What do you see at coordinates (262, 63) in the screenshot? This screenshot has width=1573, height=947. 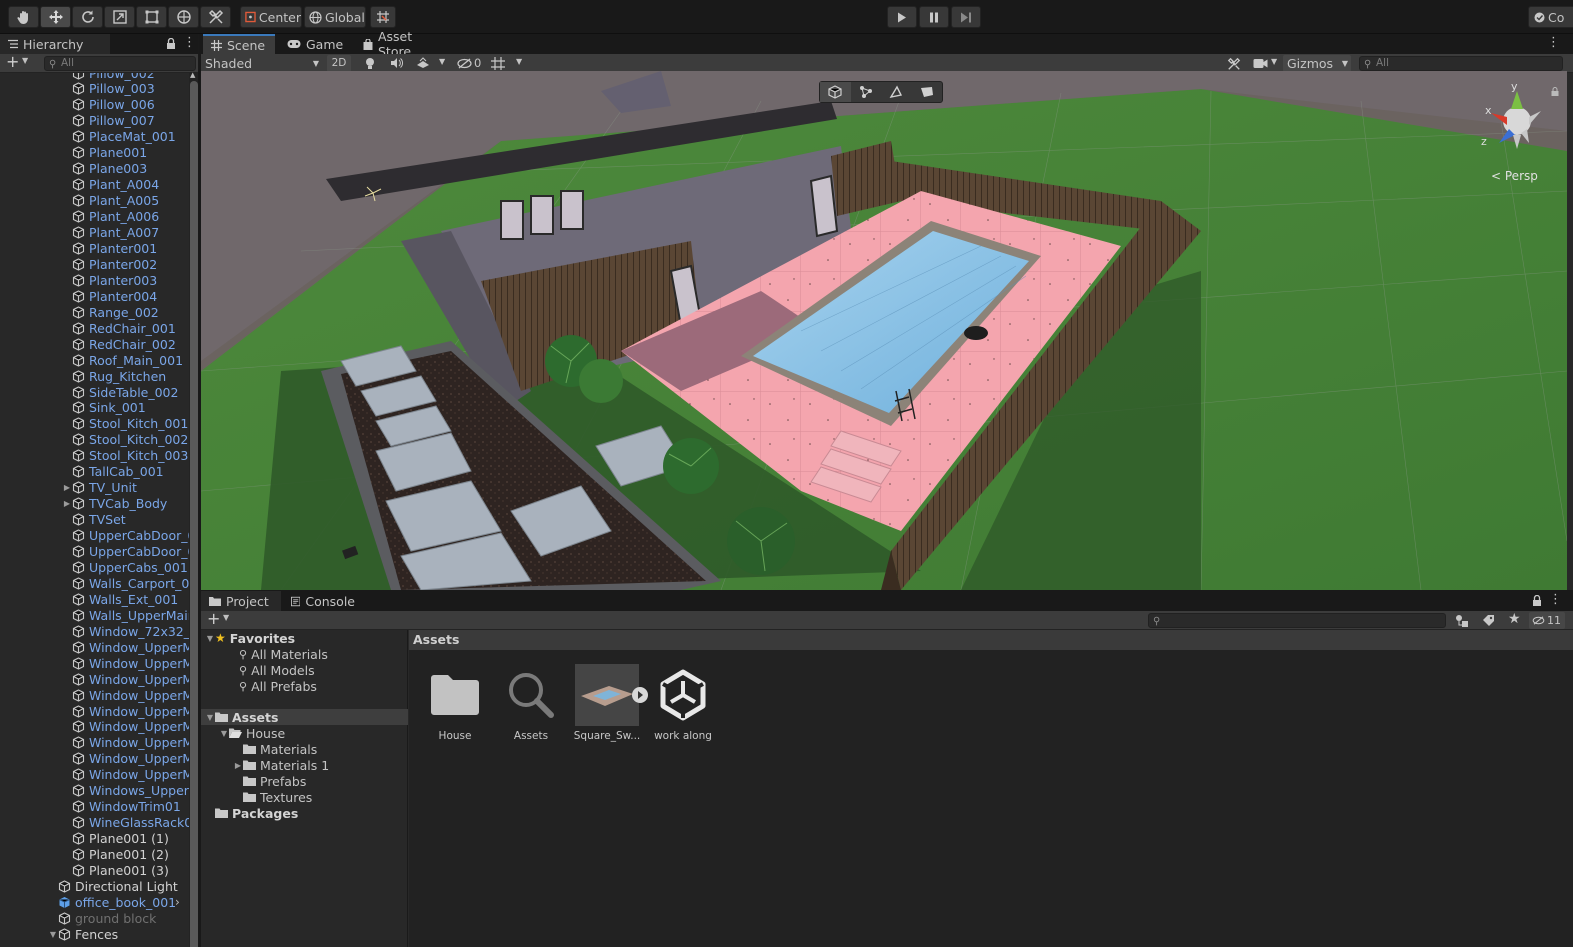 I see `shading-mode-dropdown: Shaded ▼` at bounding box center [262, 63].